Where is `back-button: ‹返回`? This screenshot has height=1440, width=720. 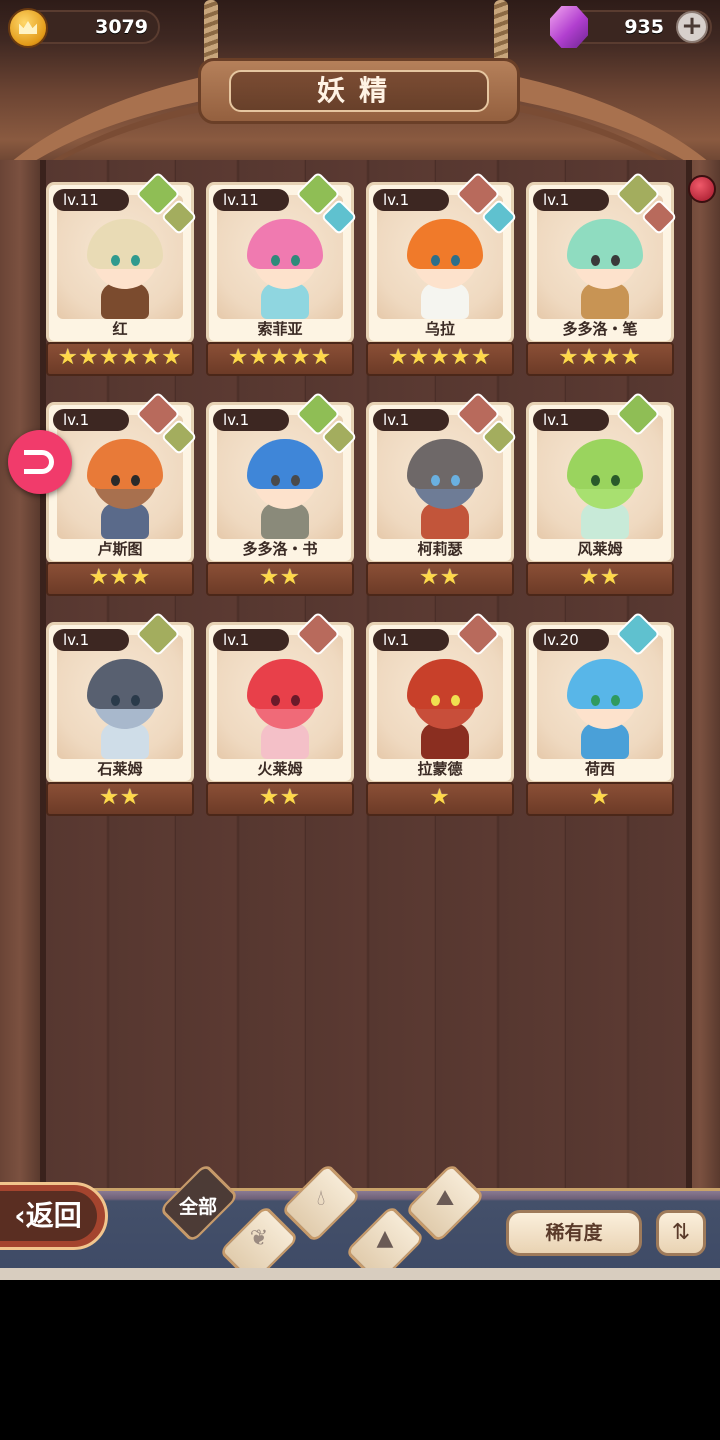
back-button: ‹返回 is located at coordinates (54, 1216).